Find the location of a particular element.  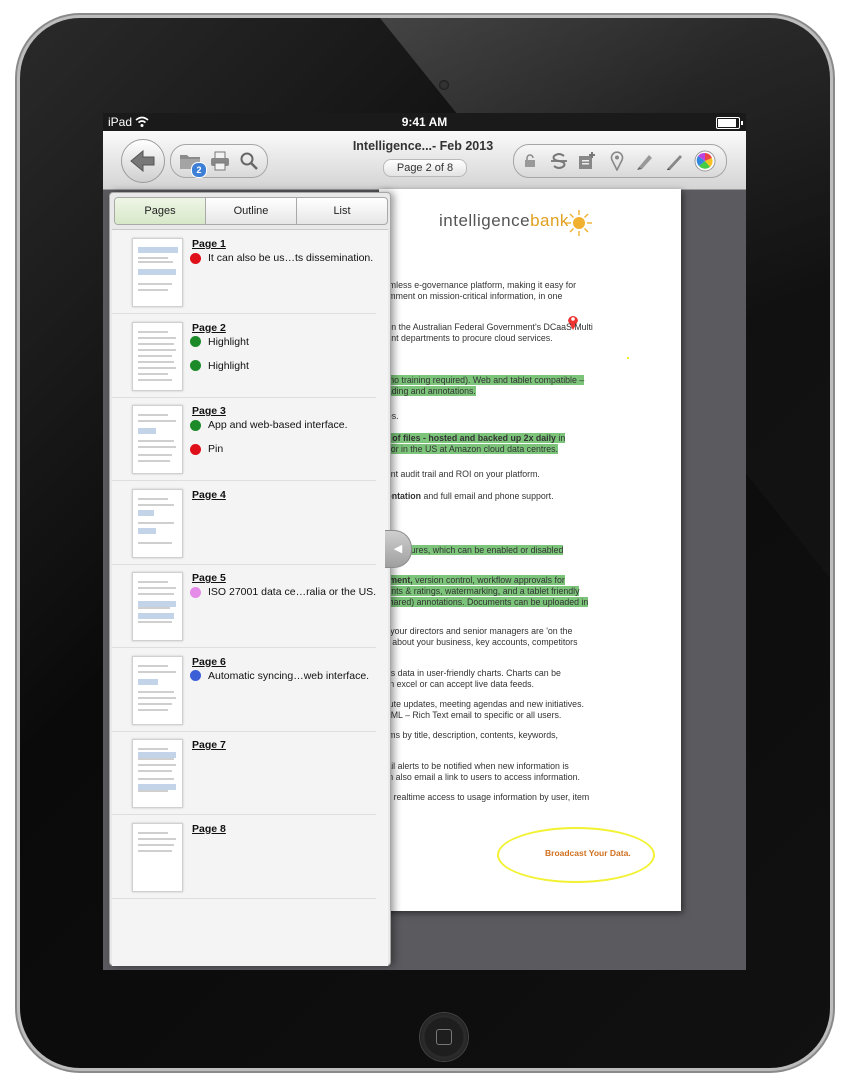

camera-icon is located at coordinates (444, 85).